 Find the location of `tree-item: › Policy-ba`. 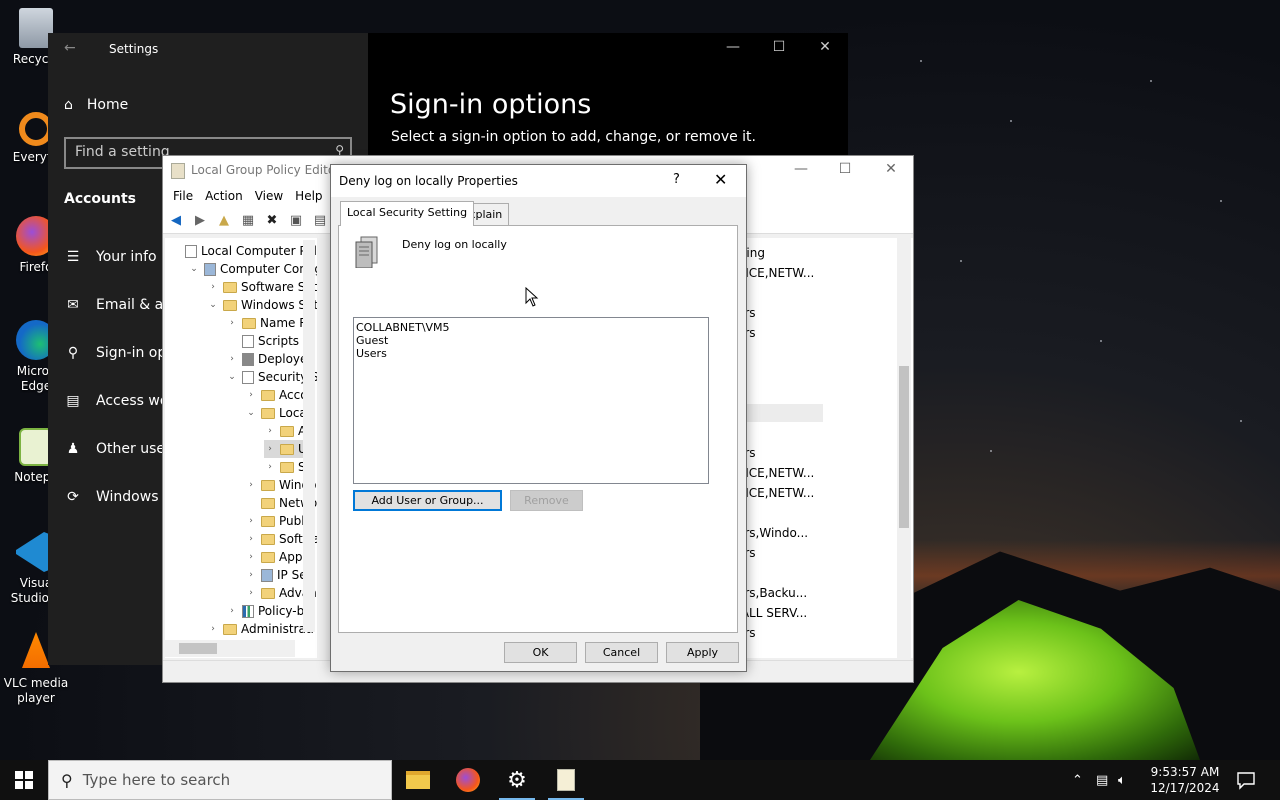

tree-item: › Policy-ba is located at coordinates (268, 611).